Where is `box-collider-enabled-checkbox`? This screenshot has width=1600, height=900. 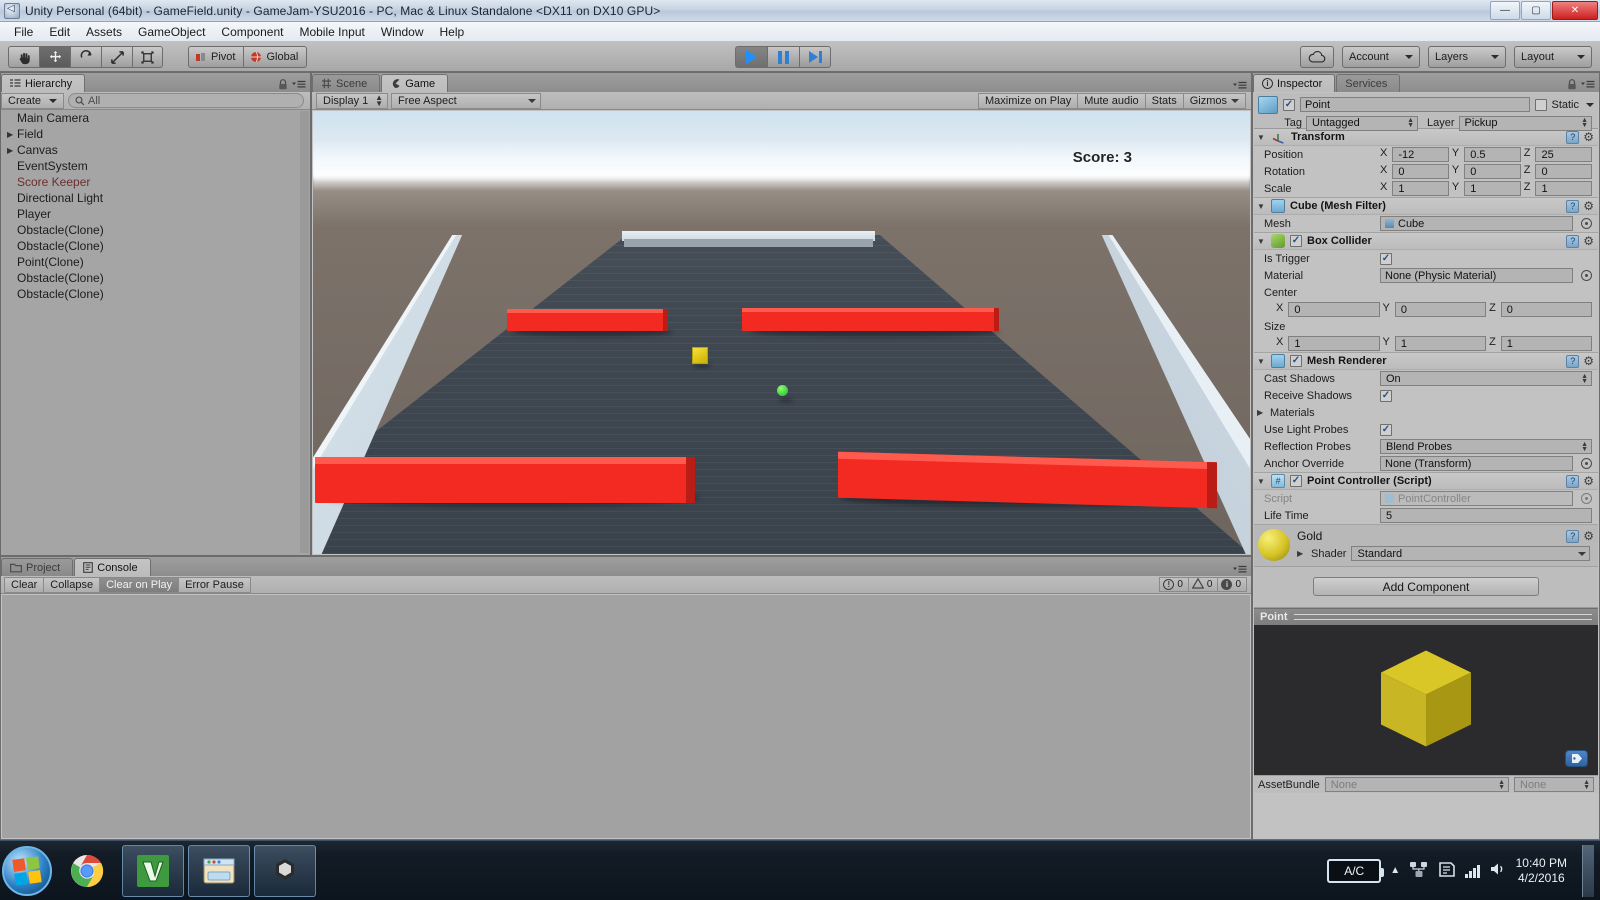
box-collider-enabled-checkbox is located at coordinates (1296, 241).